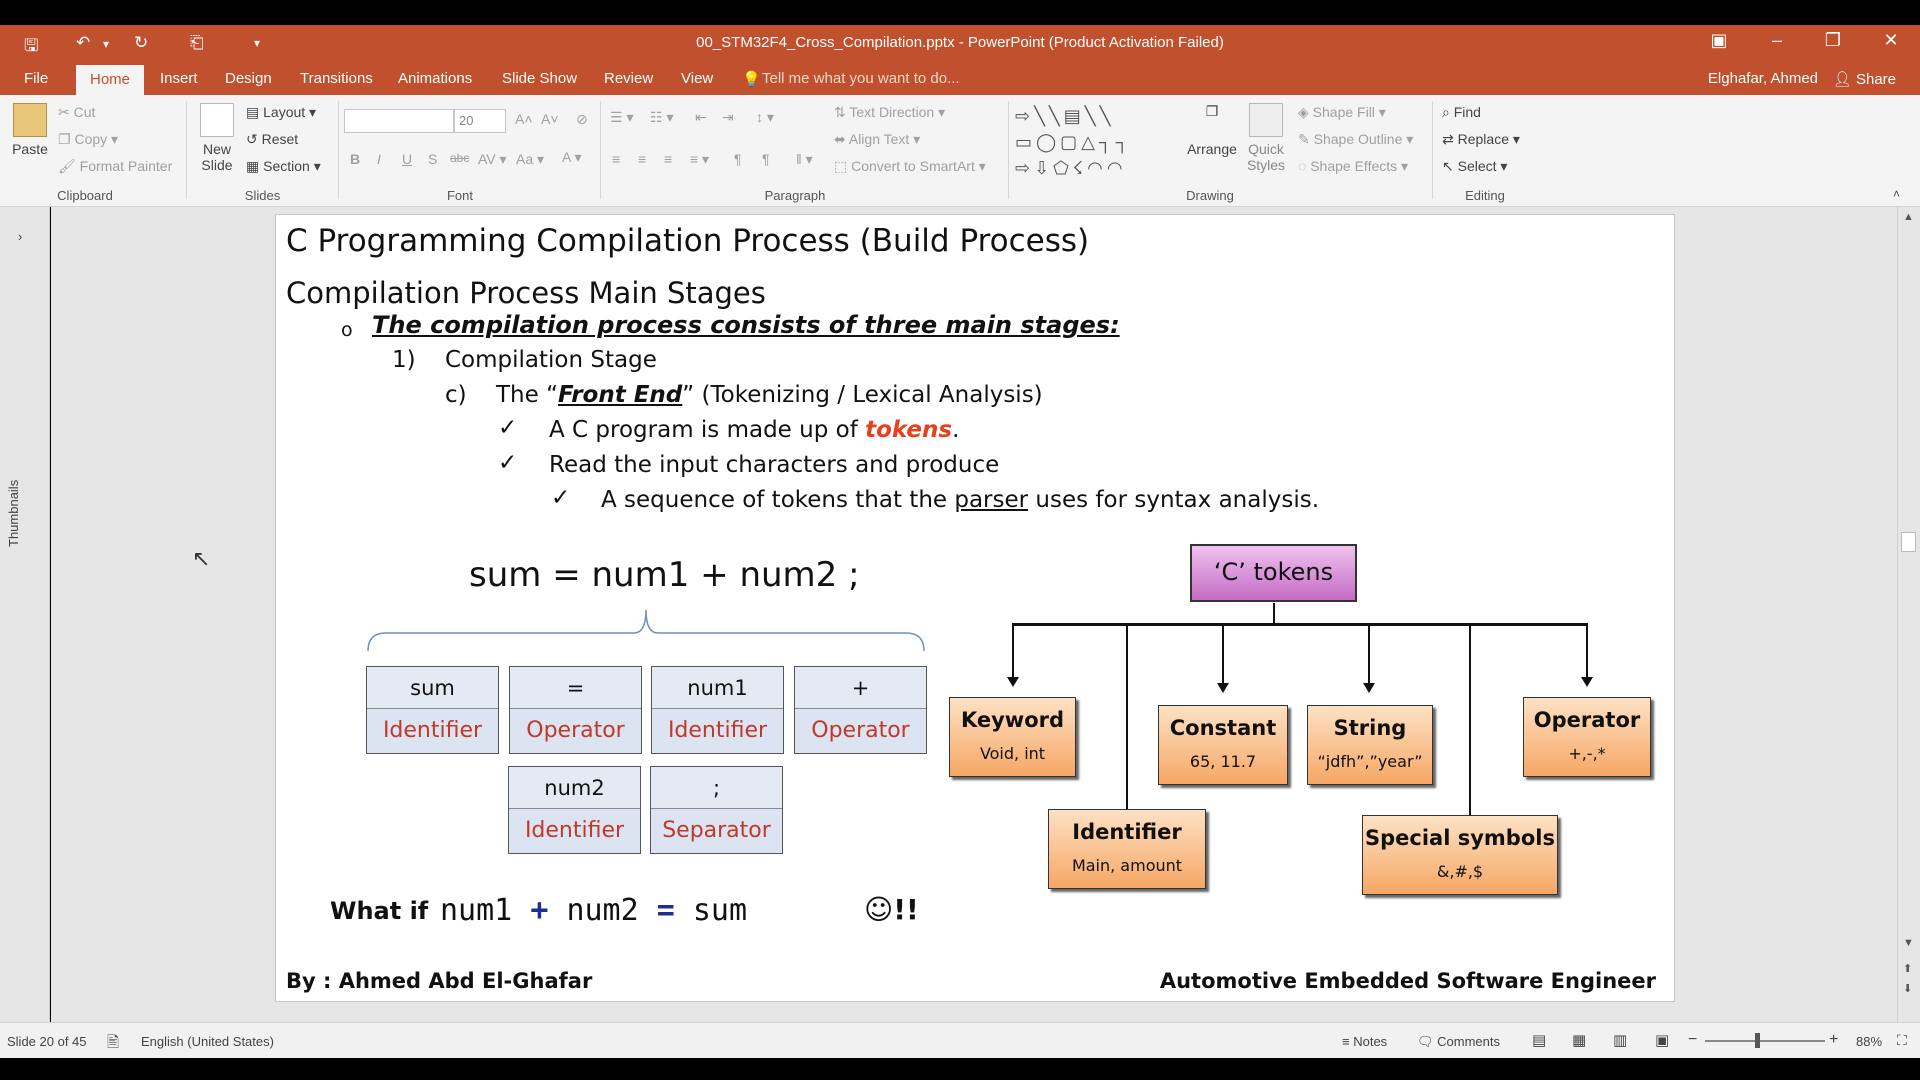 This screenshot has height=1080, width=1920. What do you see at coordinates (281, 112) in the screenshot?
I see `layout-button: ▤ Layout ▾` at bounding box center [281, 112].